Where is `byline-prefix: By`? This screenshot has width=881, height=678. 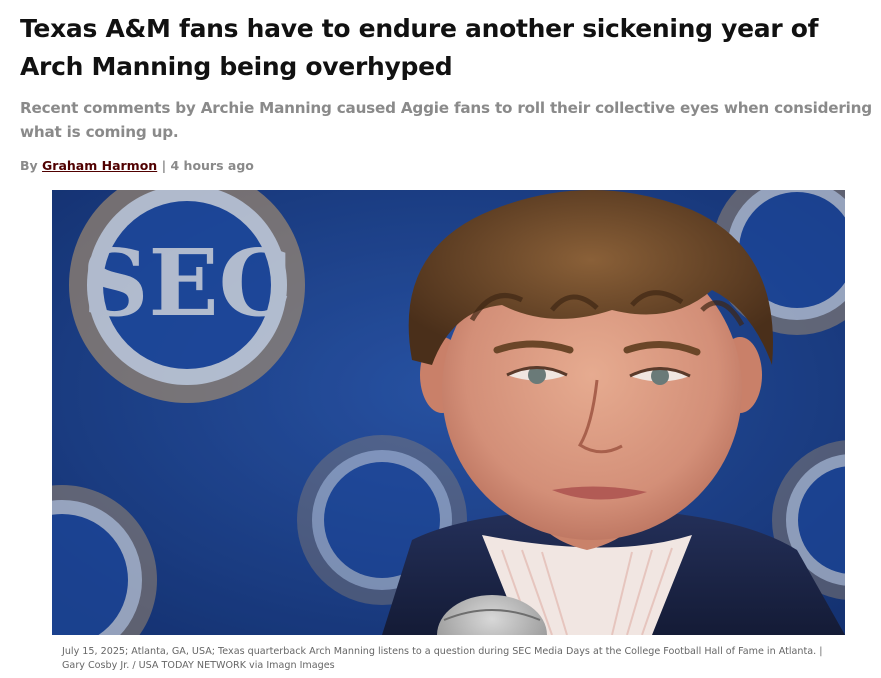 byline-prefix: By is located at coordinates (29, 165).